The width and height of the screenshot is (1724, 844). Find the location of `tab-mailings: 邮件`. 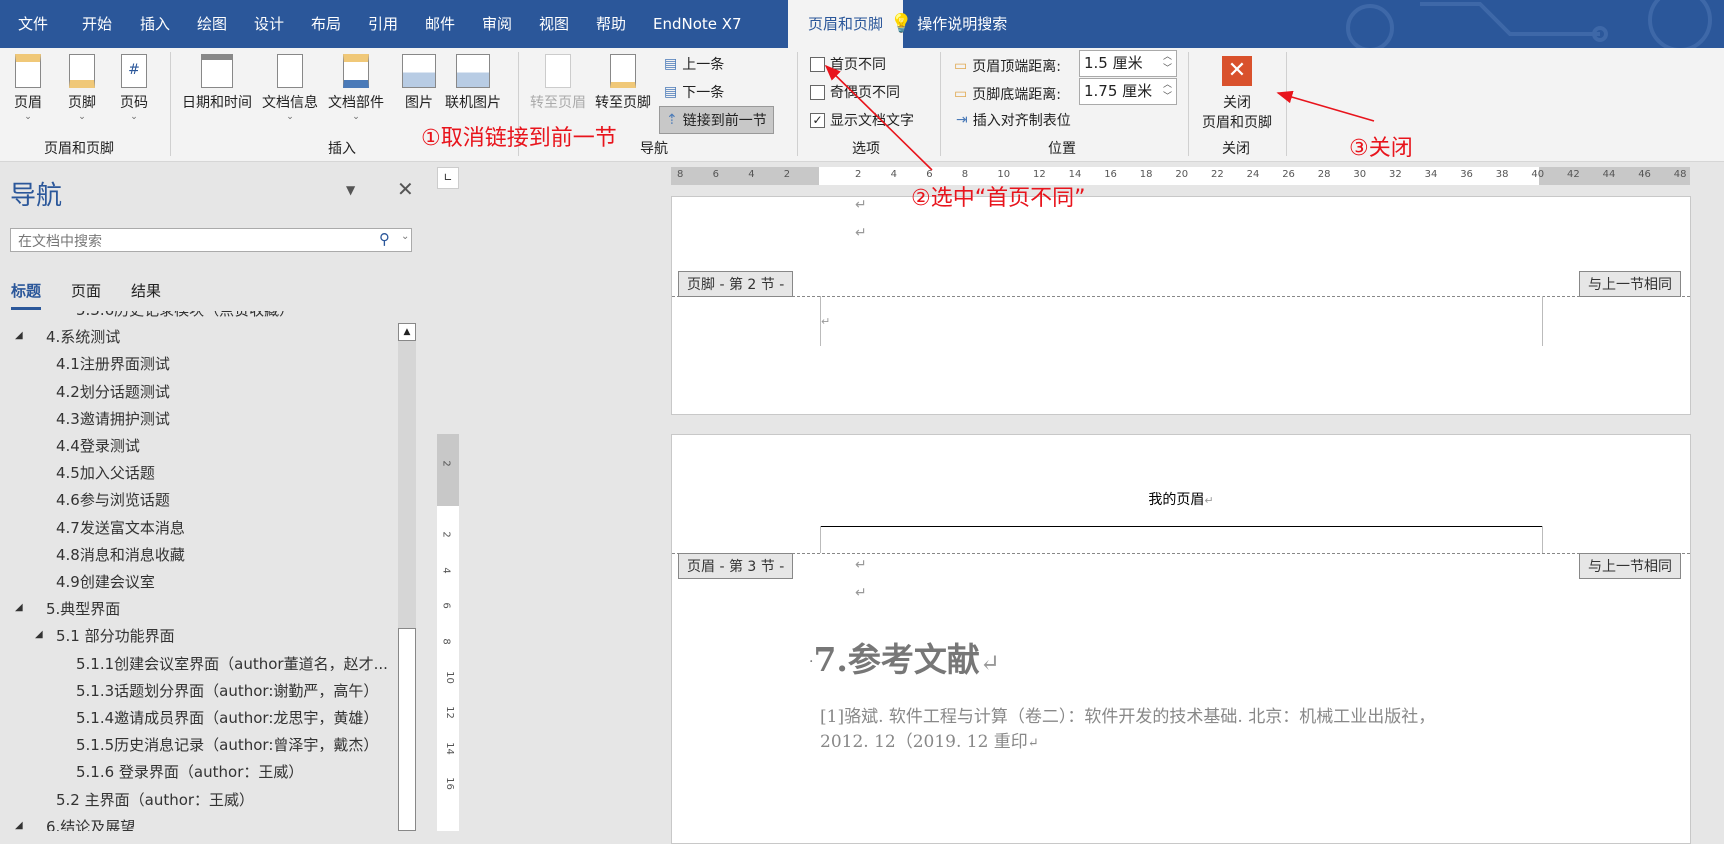

tab-mailings: 邮件 is located at coordinates (440, 24).